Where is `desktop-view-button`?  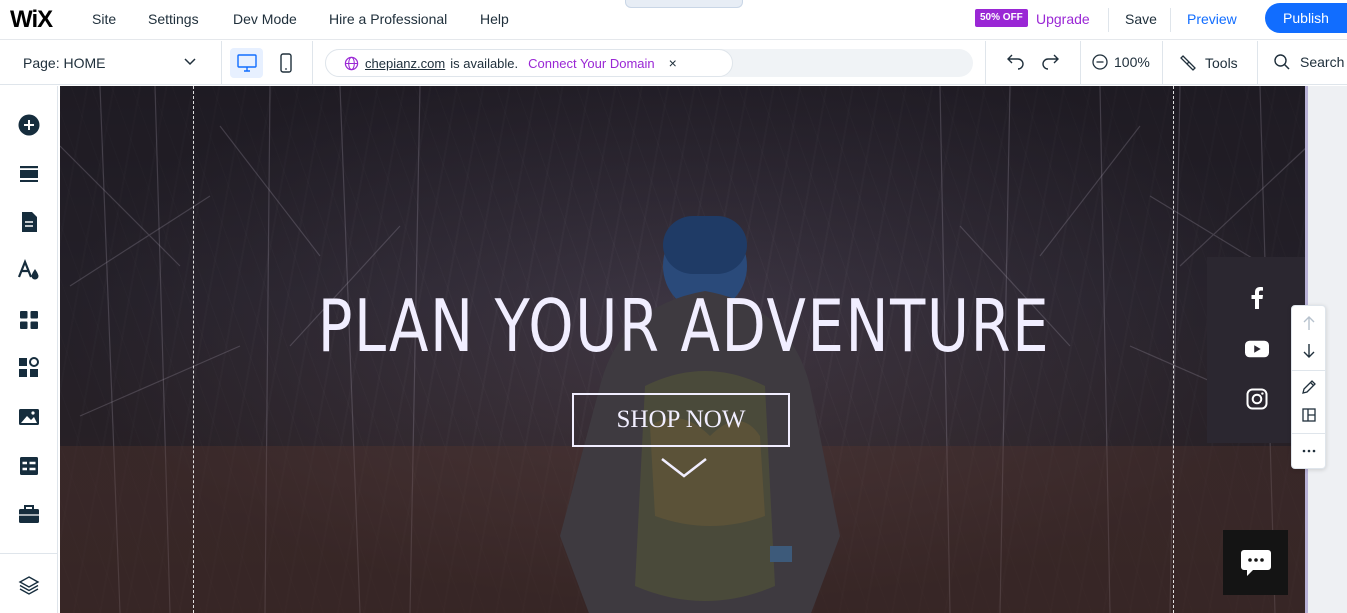
desktop-view-button is located at coordinates (246, 63).